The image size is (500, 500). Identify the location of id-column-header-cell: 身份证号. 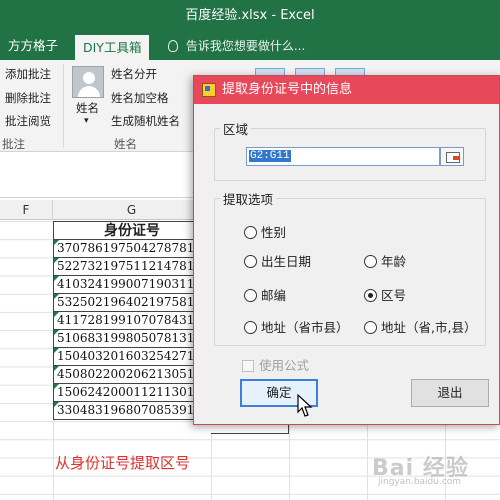
(132, 230).